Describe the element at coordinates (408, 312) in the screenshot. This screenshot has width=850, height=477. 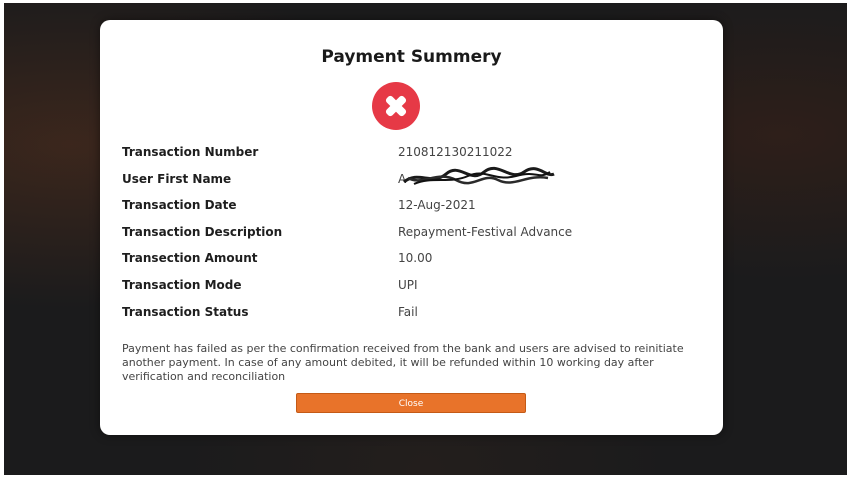
I see `transaction-status-value: Fail` at that location.